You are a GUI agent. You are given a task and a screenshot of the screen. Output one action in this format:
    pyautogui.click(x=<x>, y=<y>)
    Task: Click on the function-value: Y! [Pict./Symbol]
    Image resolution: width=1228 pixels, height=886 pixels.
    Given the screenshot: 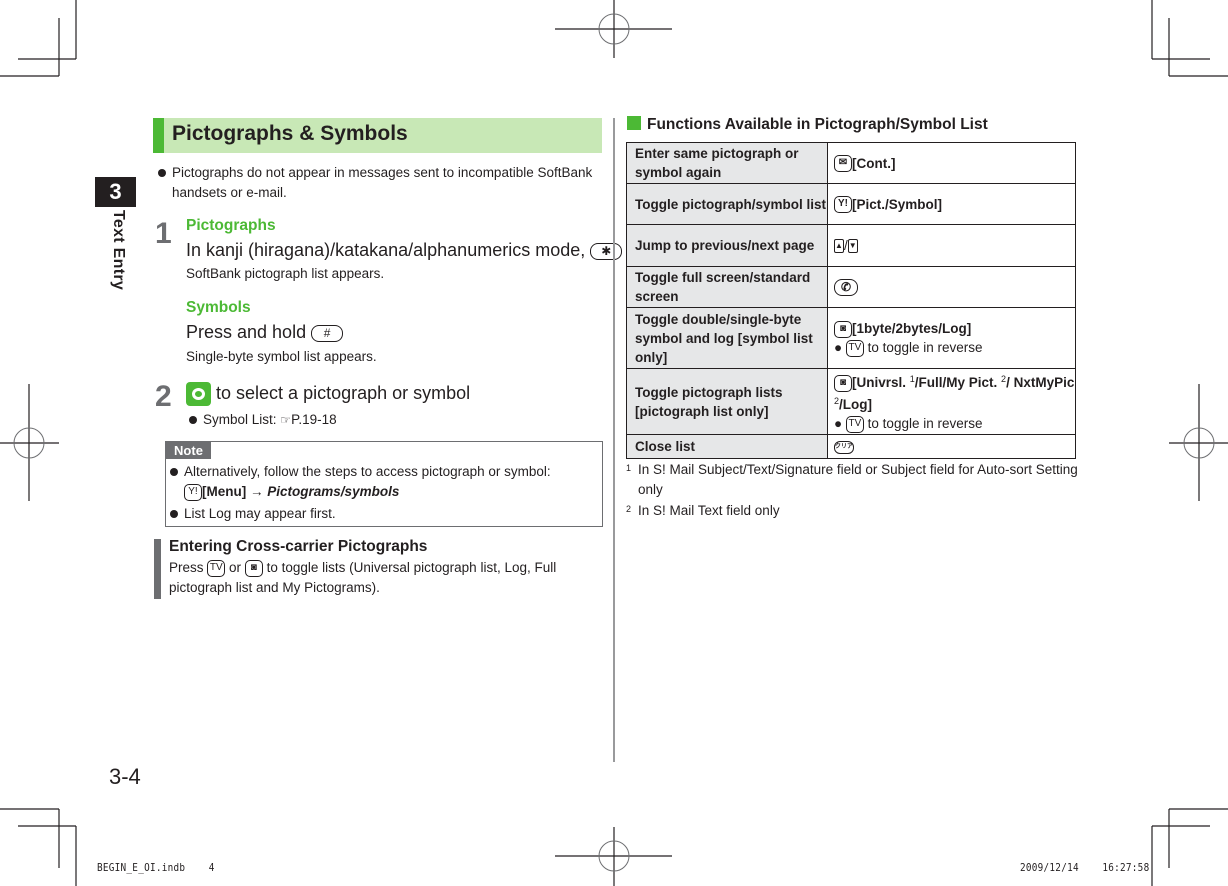 What is the action you would take?
    pyautogui.click(x=951, y=204)
    